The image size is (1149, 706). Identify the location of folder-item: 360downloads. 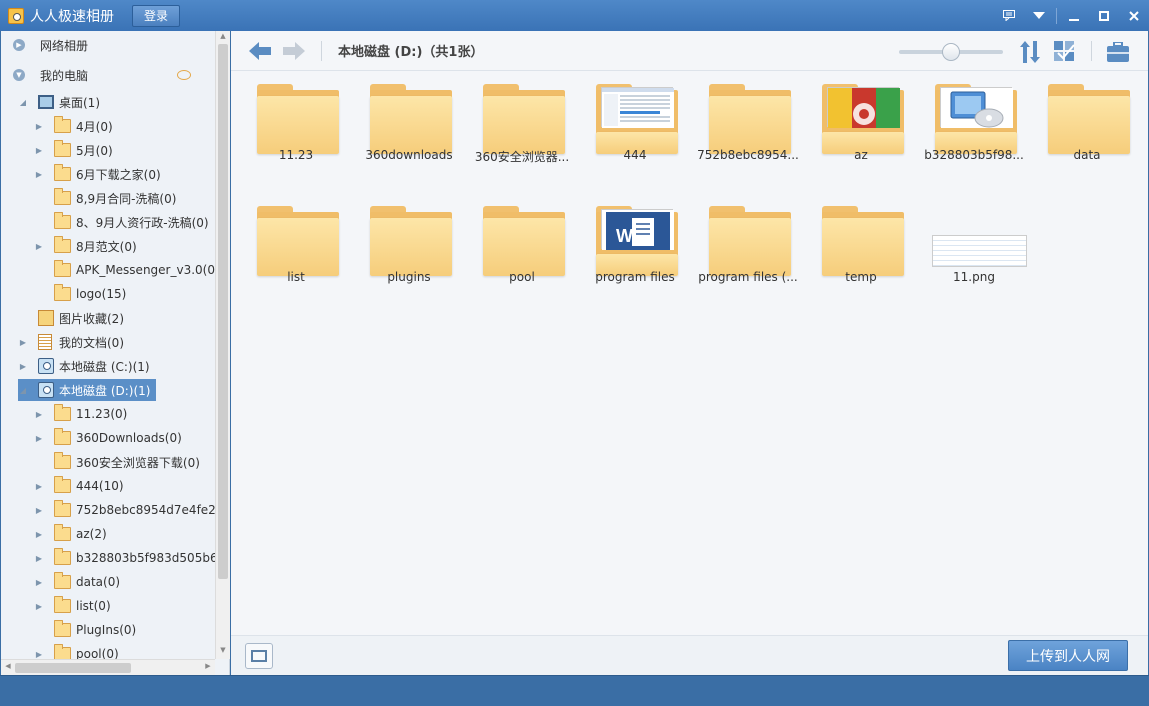
(404, 126).